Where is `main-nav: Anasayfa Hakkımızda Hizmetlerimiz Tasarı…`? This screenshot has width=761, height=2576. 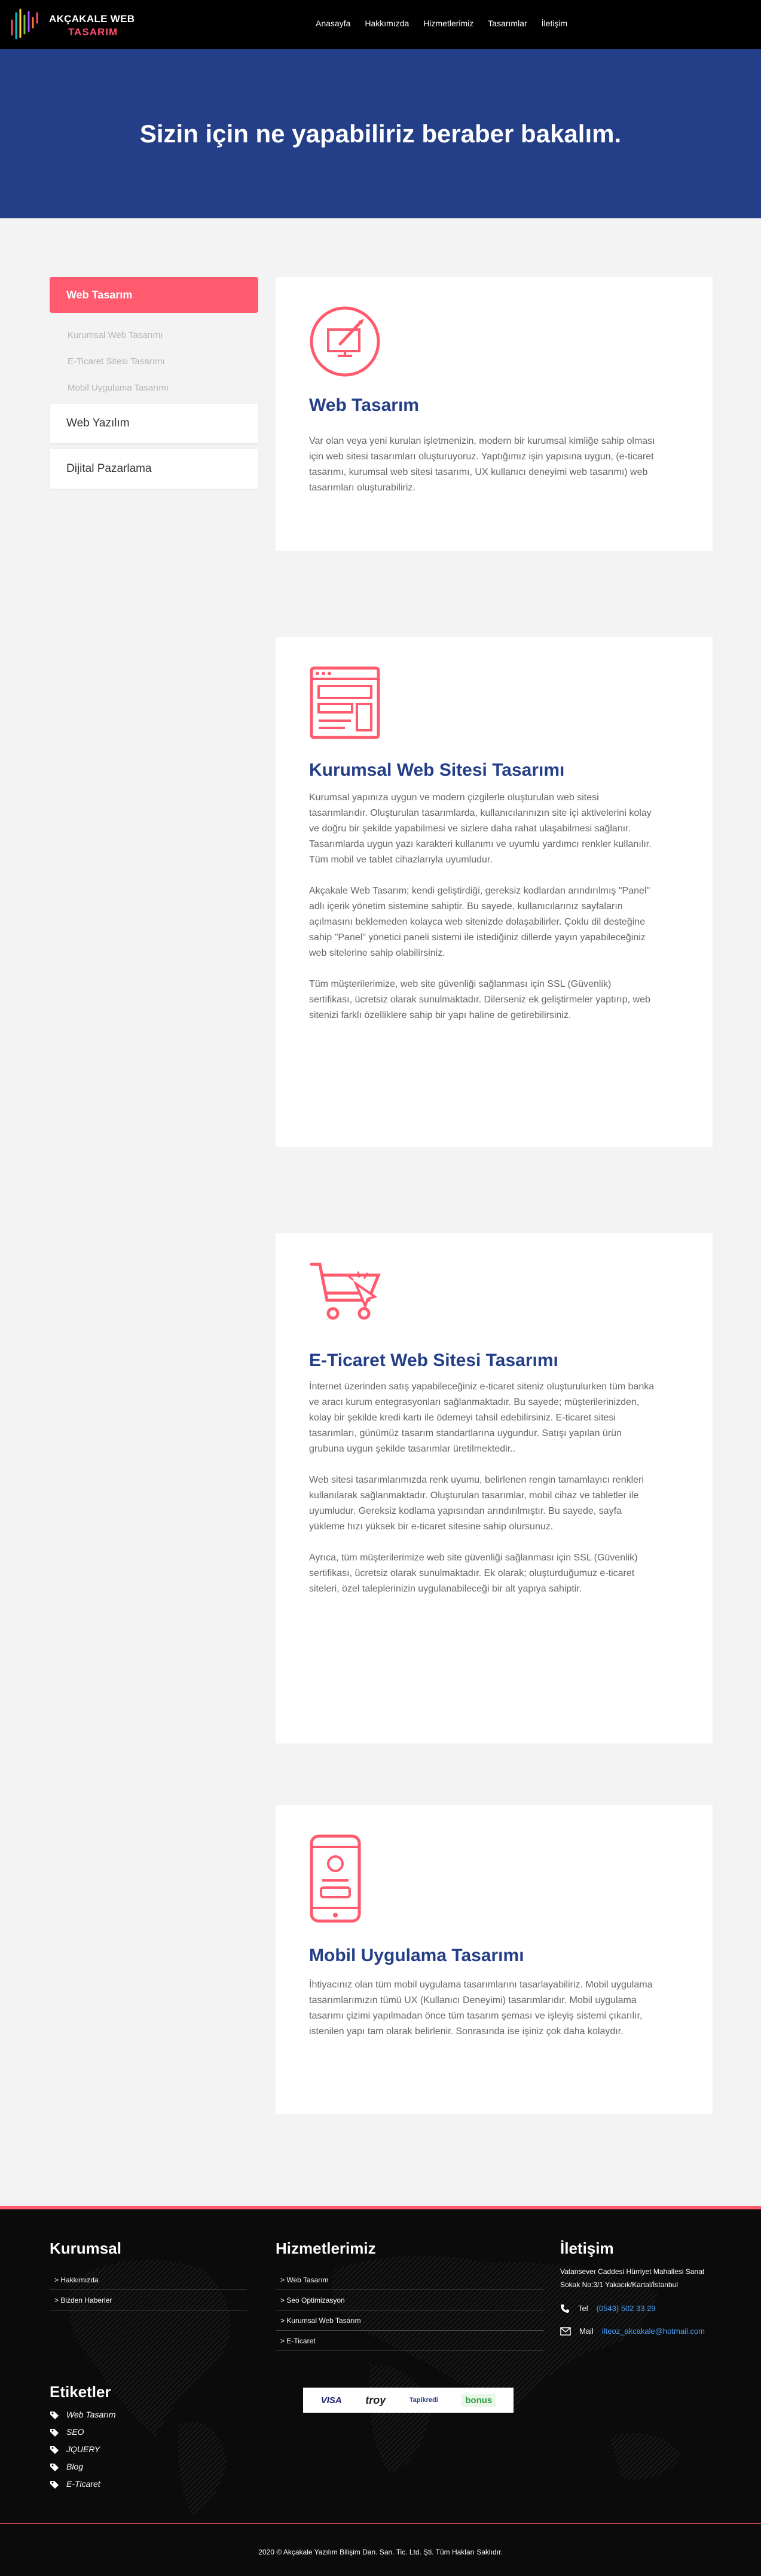
main-nav: Anasayfa Hakkımızda Hizmetlerimiz Tasarı… is located at coordinates (449, 23).